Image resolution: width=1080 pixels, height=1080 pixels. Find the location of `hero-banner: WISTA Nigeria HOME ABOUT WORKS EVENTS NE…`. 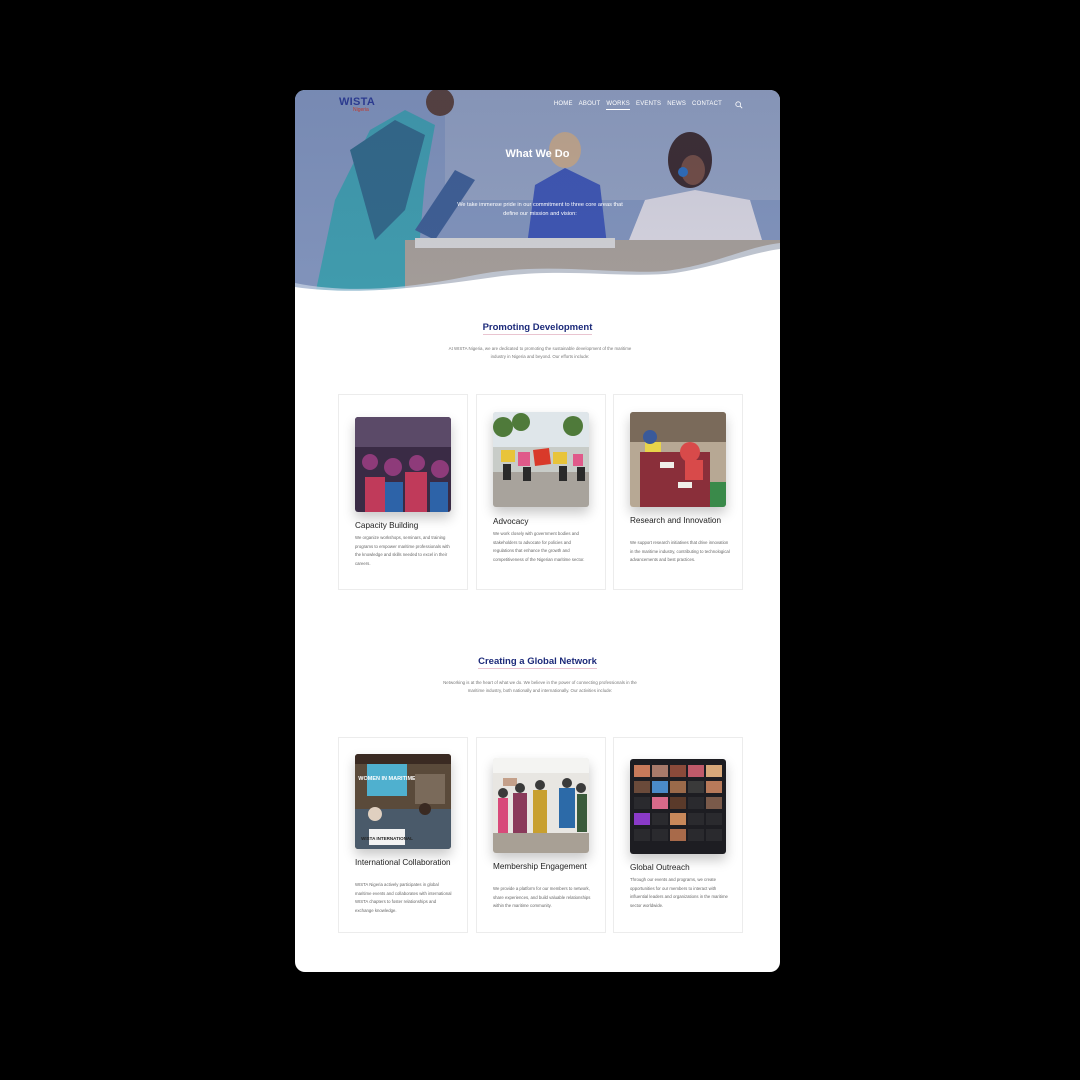

hero-banner: WISTA Nigeria HOME ABOUT WORKS EVENTS NE… is located at coordinates (537, 192).